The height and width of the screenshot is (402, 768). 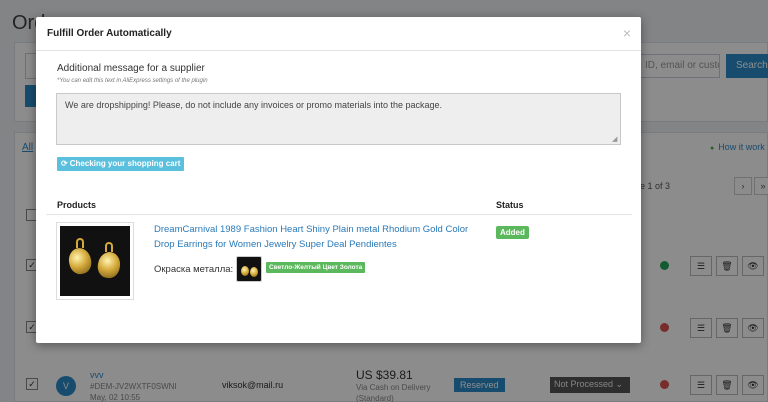 I want to click on products-column-header: Products, so click(x=77, y=205).